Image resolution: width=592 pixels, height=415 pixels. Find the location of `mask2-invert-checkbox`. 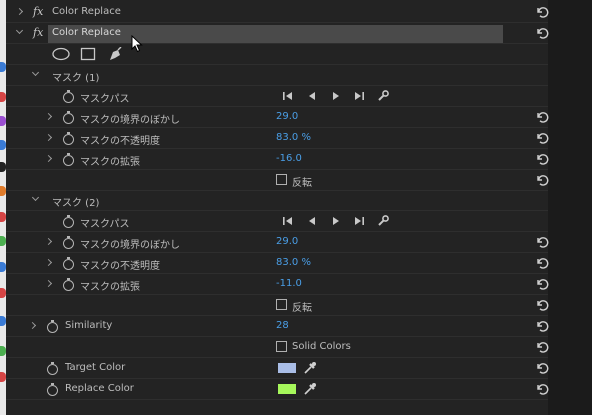

mask2-invert-checkbox is located at coordinates (281, 304).